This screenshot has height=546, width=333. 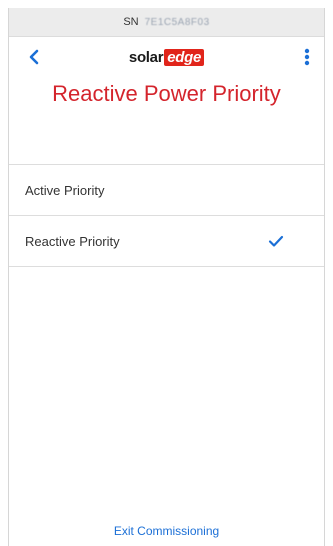 I want to click on page-title: Reactive Power Priority, so click(x=166, y=93).